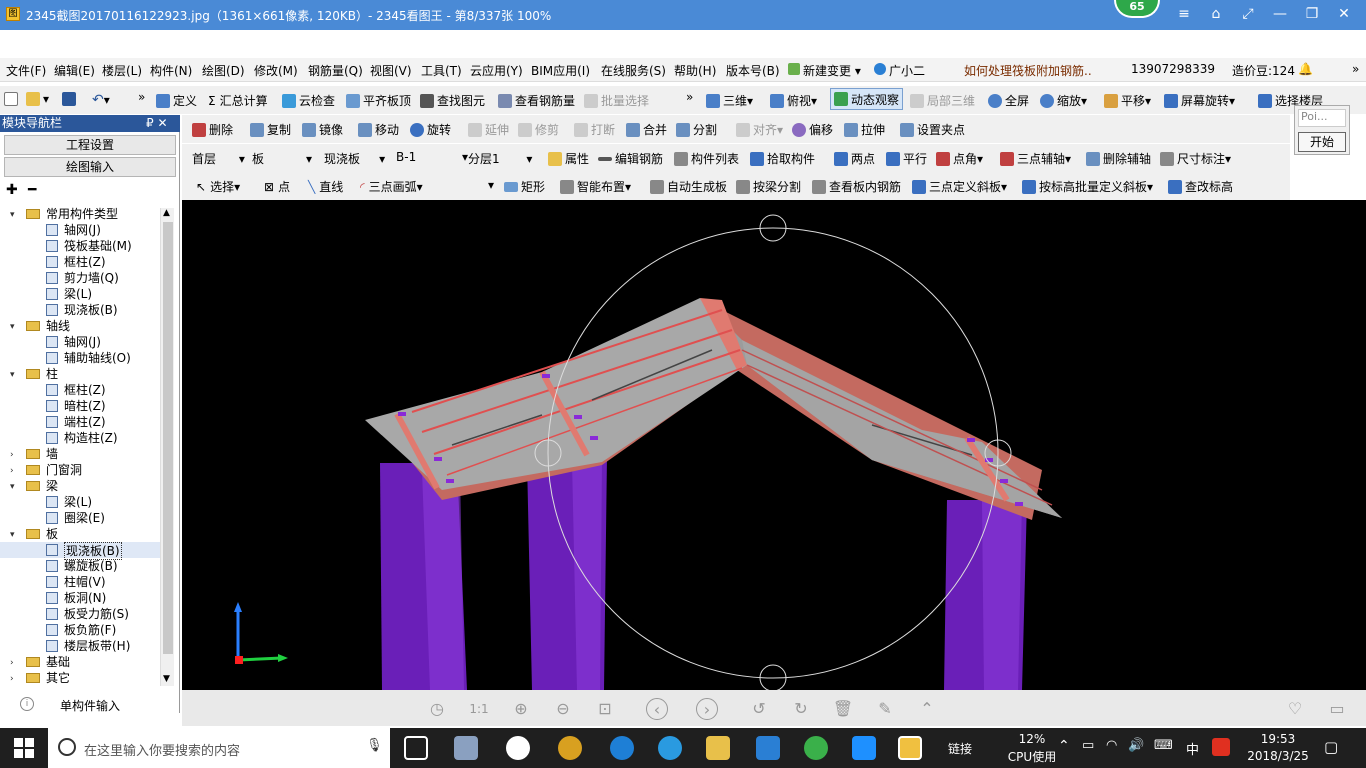 Image resolution: width=1366 pixels, height=768 pixels. What do you see at coordinates (1088, 745) in the screenshot?
I see `battery-icon: ▭` at bounding box center [1088, 745].